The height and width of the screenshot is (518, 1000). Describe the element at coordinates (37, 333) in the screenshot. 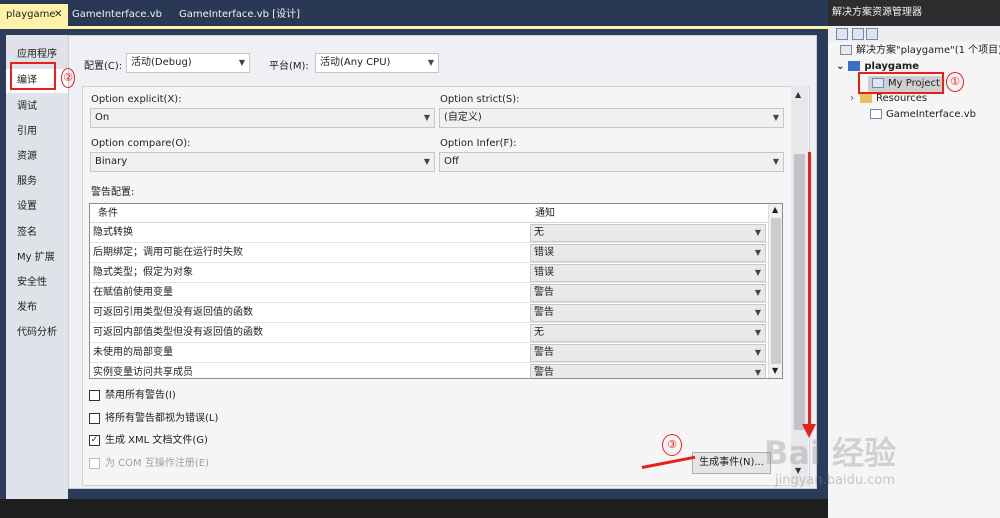

I see `nav-item-code-analysis: 代码分析` at that location.